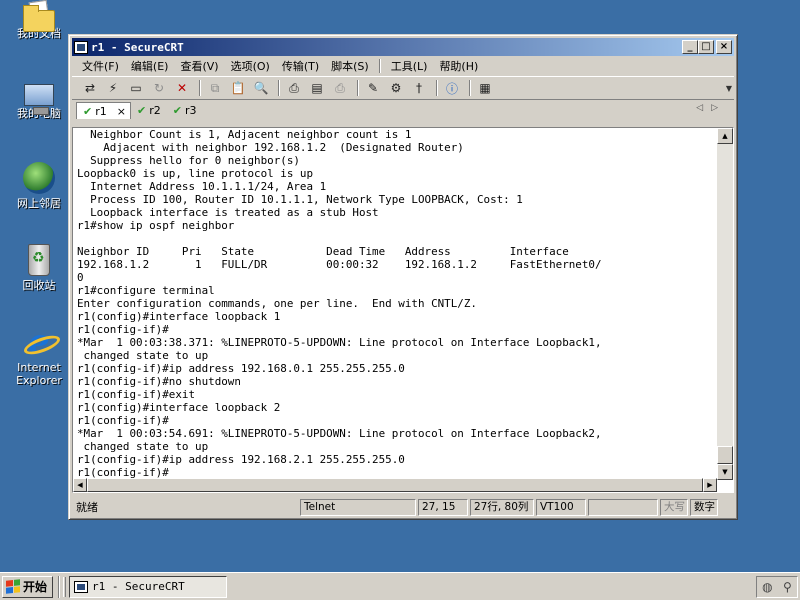 This screenshot has height=600, width=800. I want to click on taskbar-item-securecrt: r1 - SecureCRT, so click(148, 586).